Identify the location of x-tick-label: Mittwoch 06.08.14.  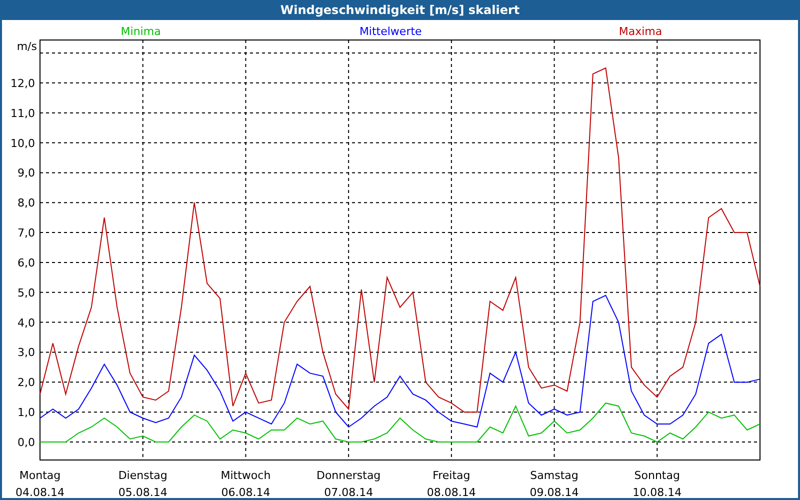
(245, 483).